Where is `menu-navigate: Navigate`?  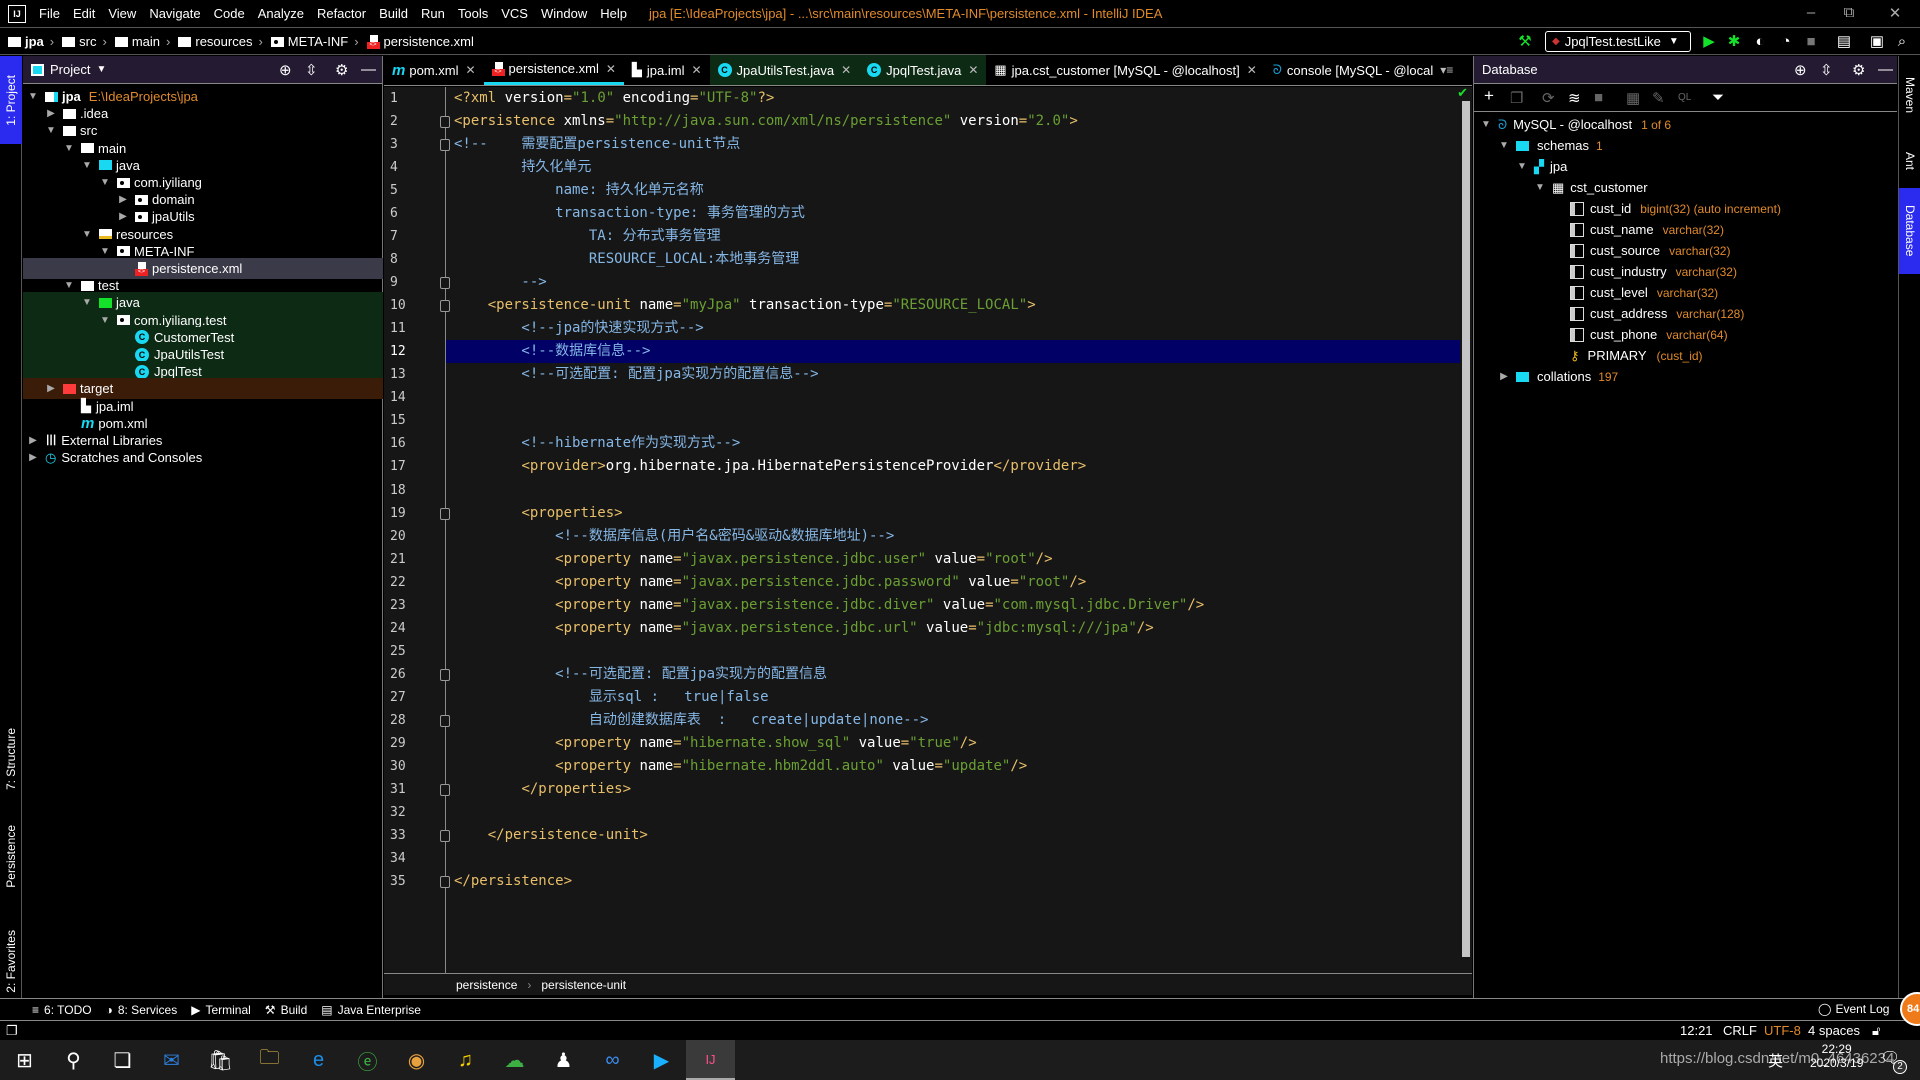 menu-navigate: Navigate is located at coordinates (174, 13).